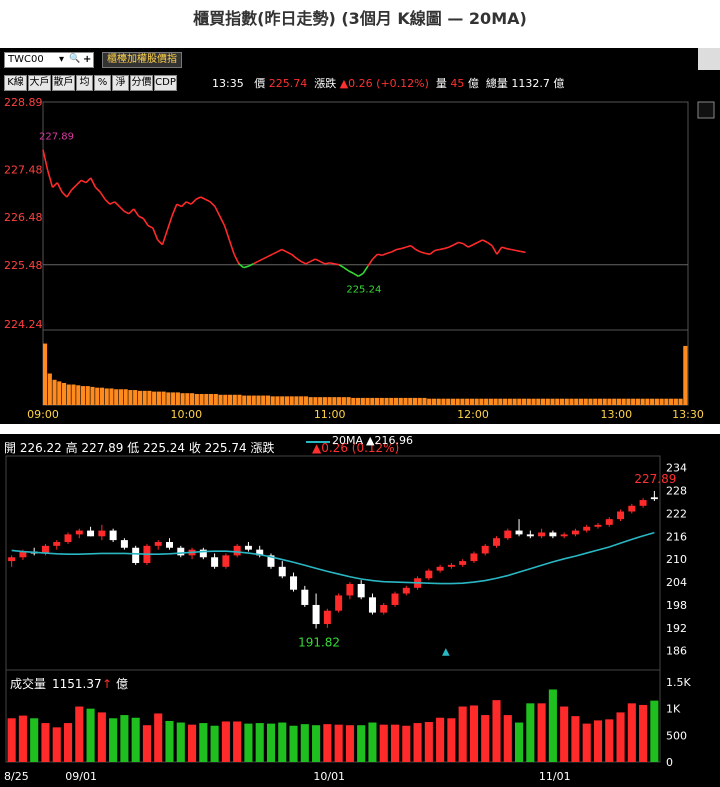  What do you see at coordinates (26, 59) in the screenshot?
I see `symbol-text: TWC00` at bounding box center [26, 59].